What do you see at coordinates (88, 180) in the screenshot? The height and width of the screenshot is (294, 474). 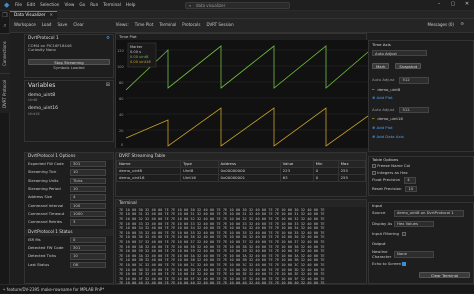 I see `option-input: Ticks` at bounding box center [88, 180].